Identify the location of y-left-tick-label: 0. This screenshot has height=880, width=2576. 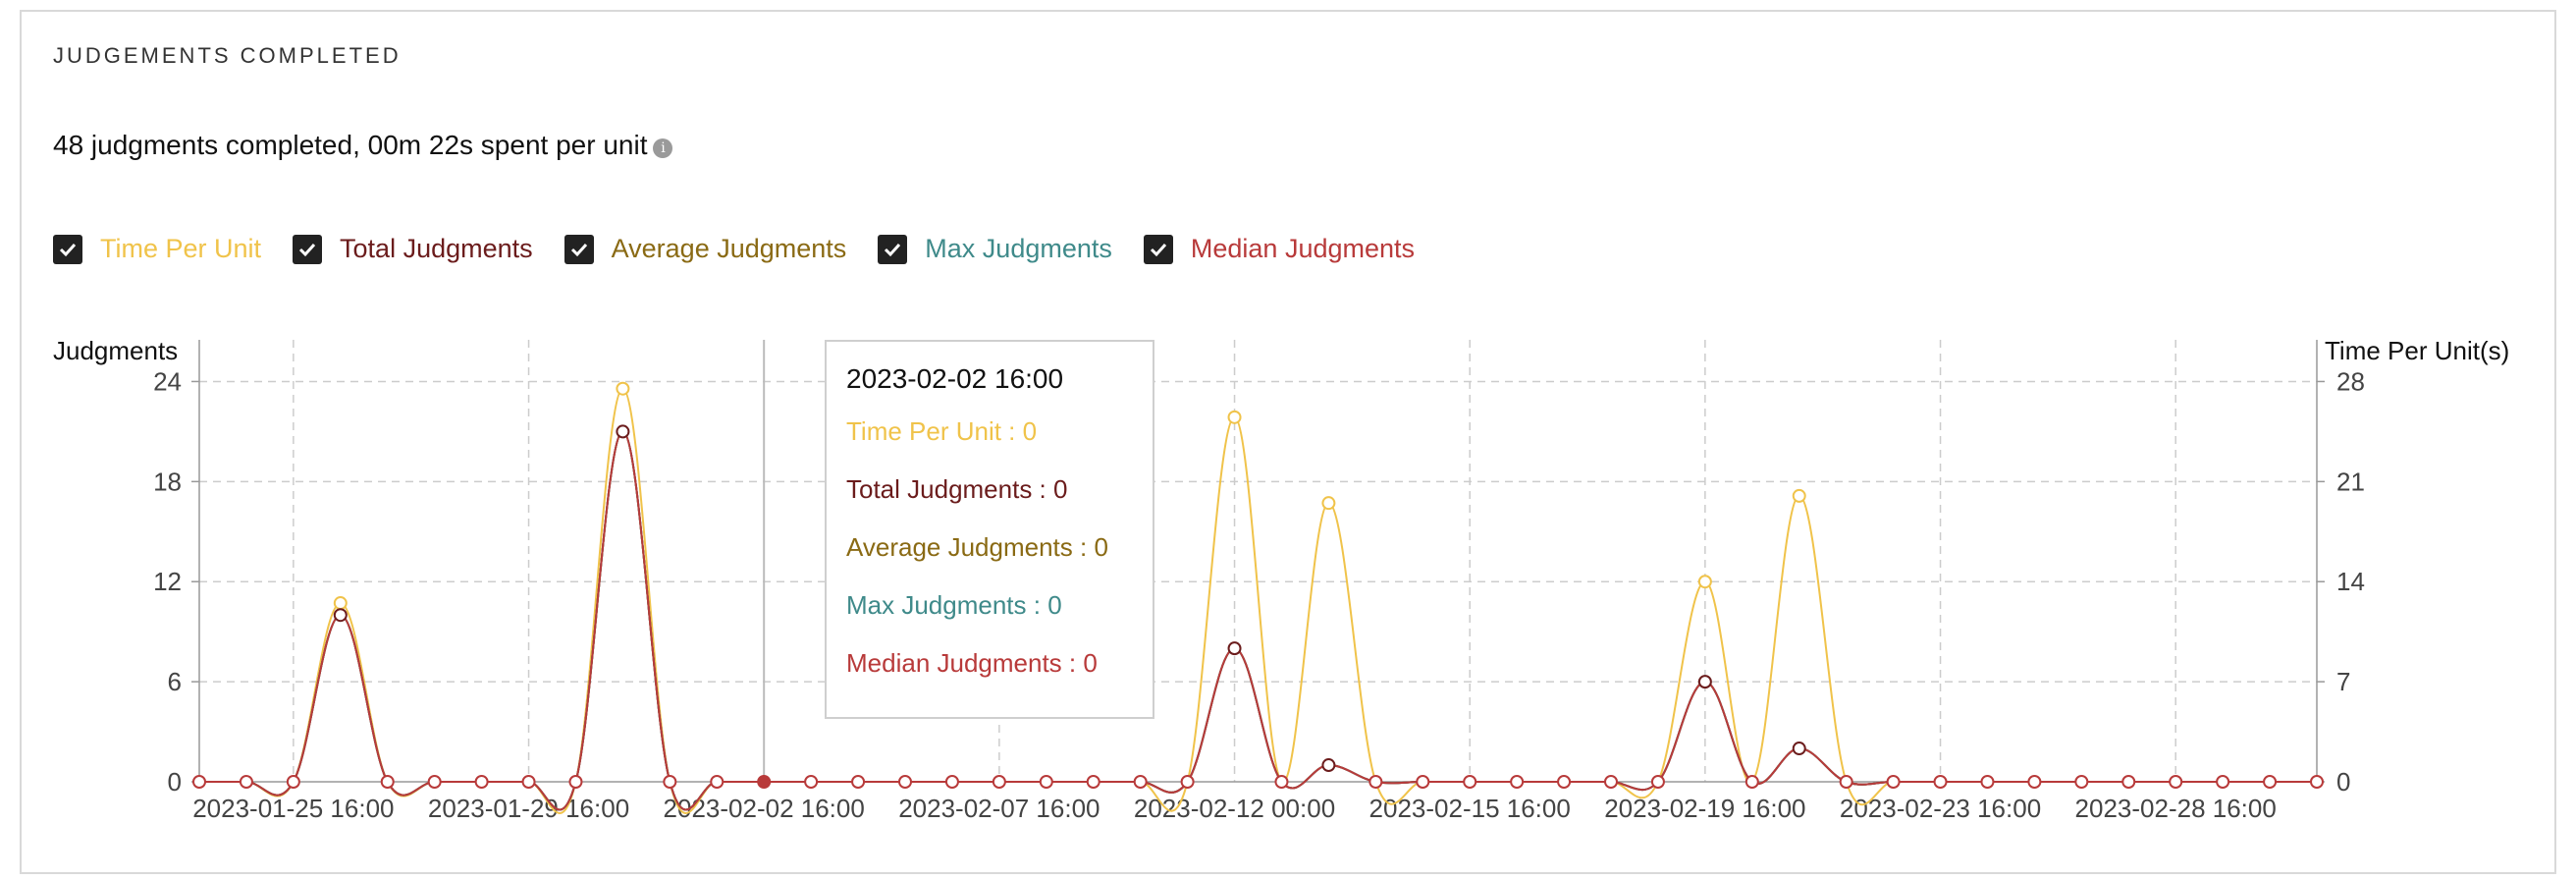
(175, 782).